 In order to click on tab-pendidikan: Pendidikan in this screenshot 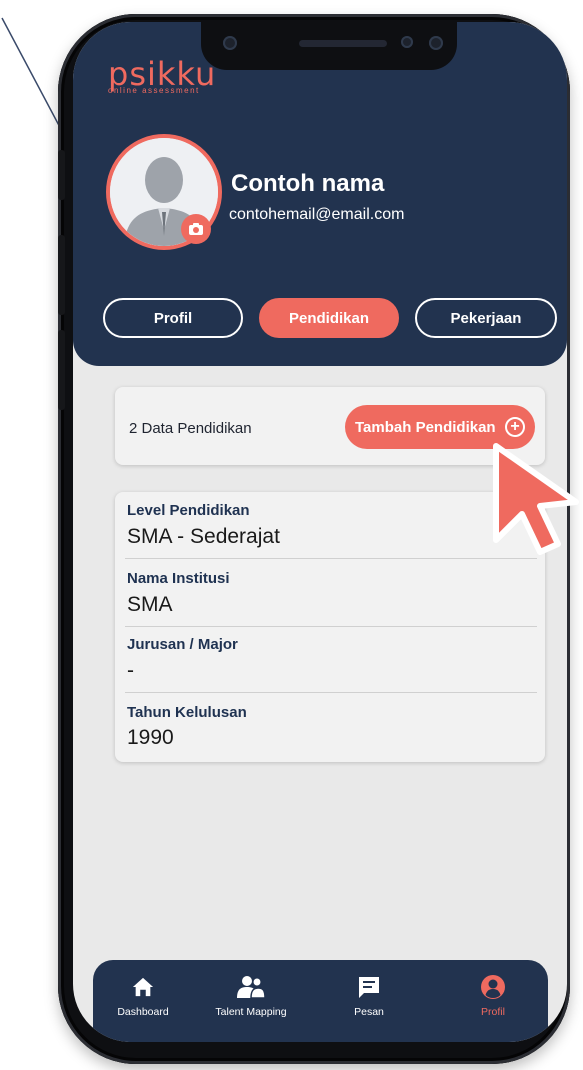, I will do `click(329, 318)`.